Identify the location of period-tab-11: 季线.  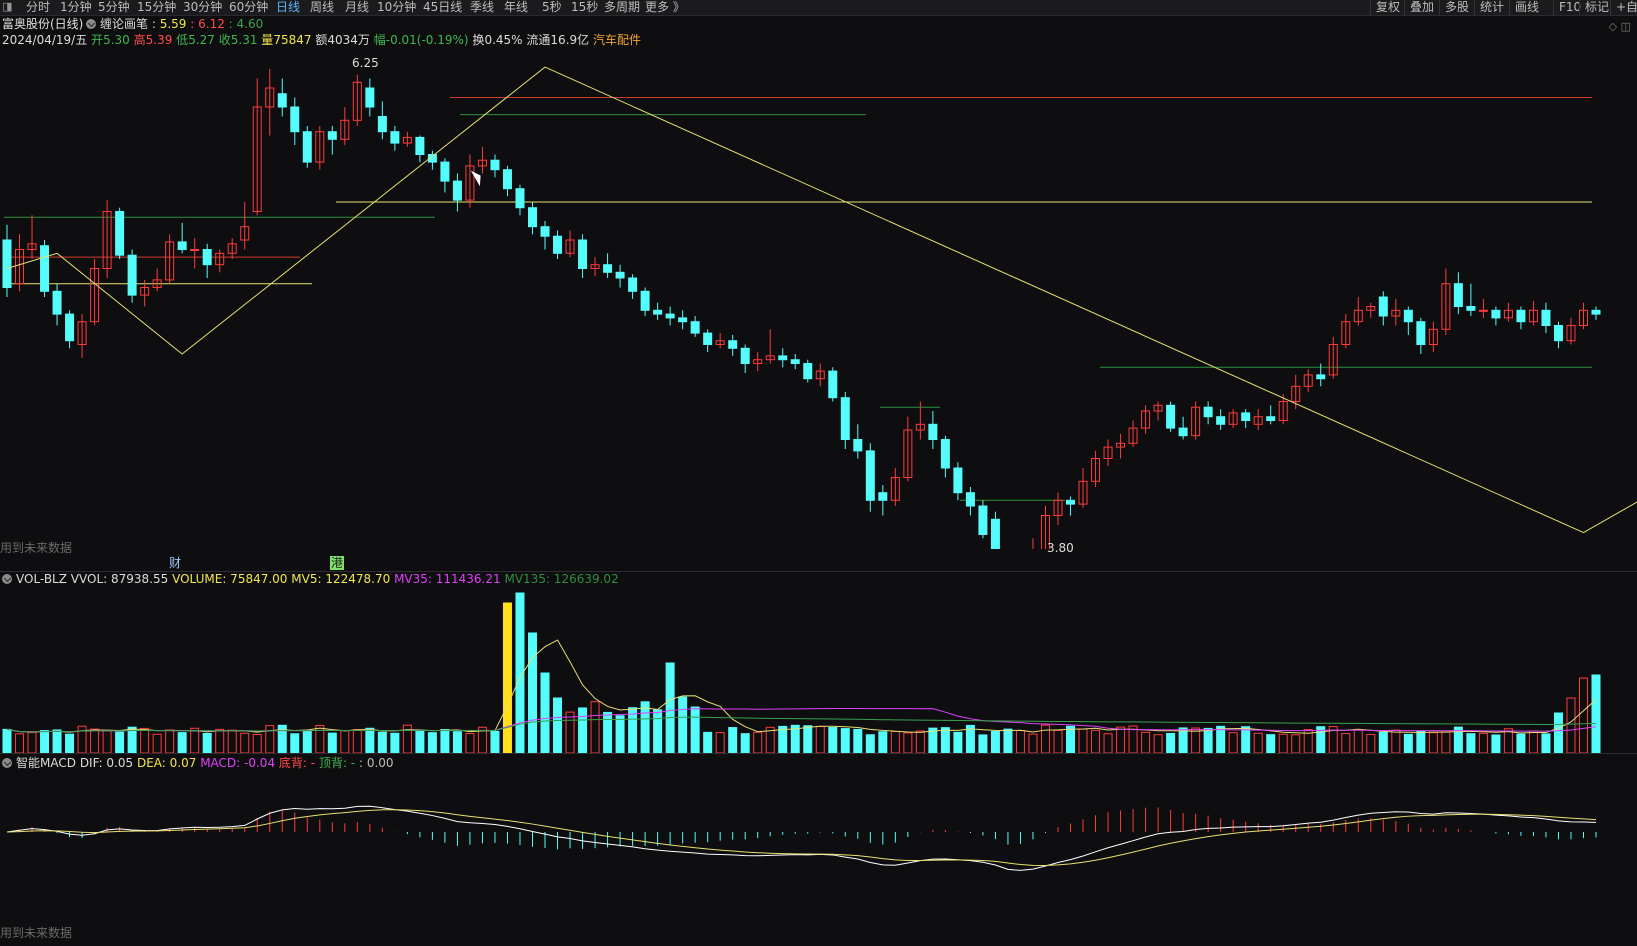
(482, 7).